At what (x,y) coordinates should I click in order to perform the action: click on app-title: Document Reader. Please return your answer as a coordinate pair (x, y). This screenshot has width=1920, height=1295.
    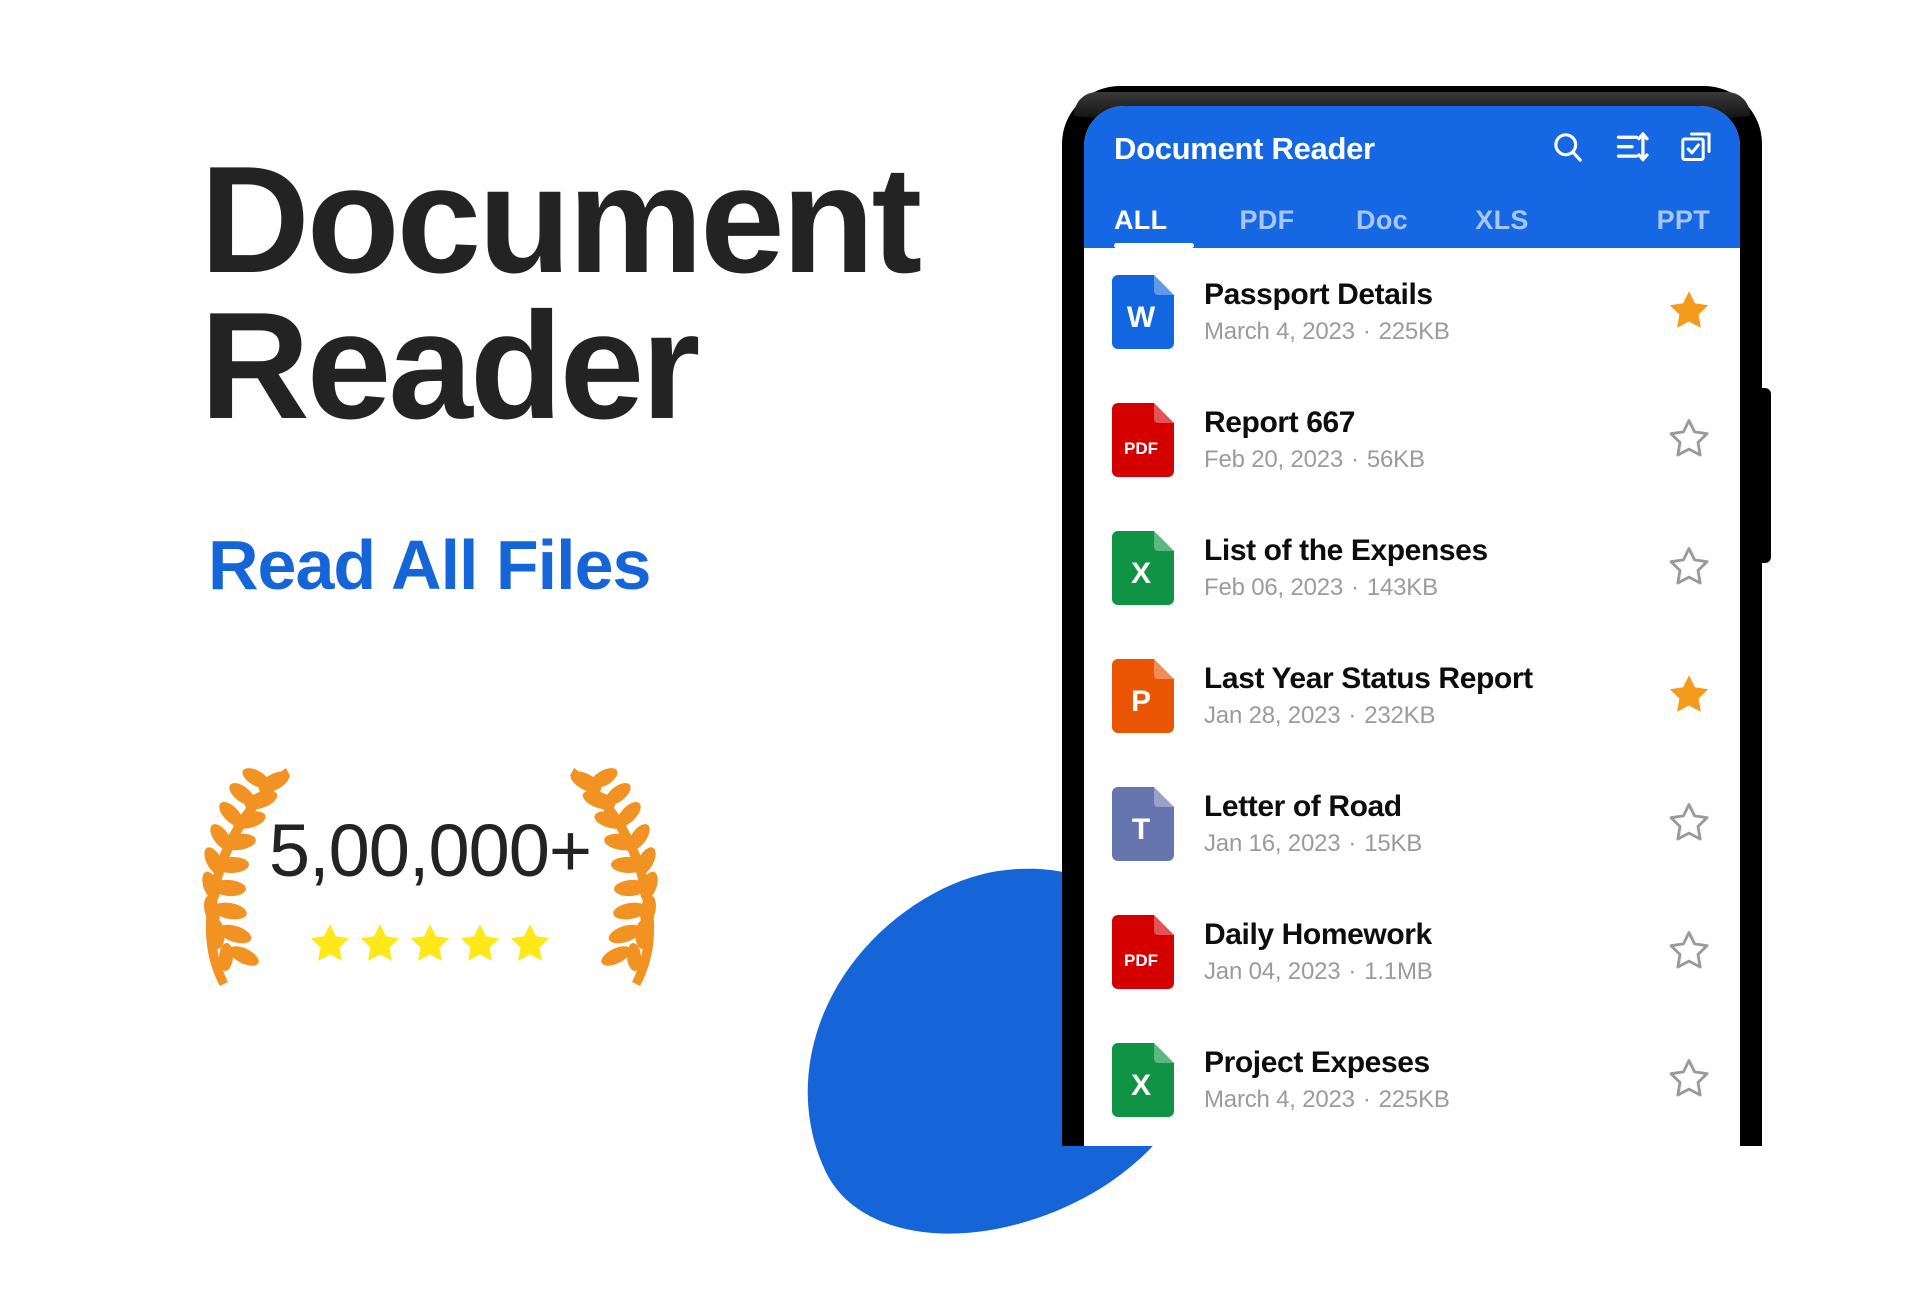
    Looking at the image, I should click on (1244, 148).